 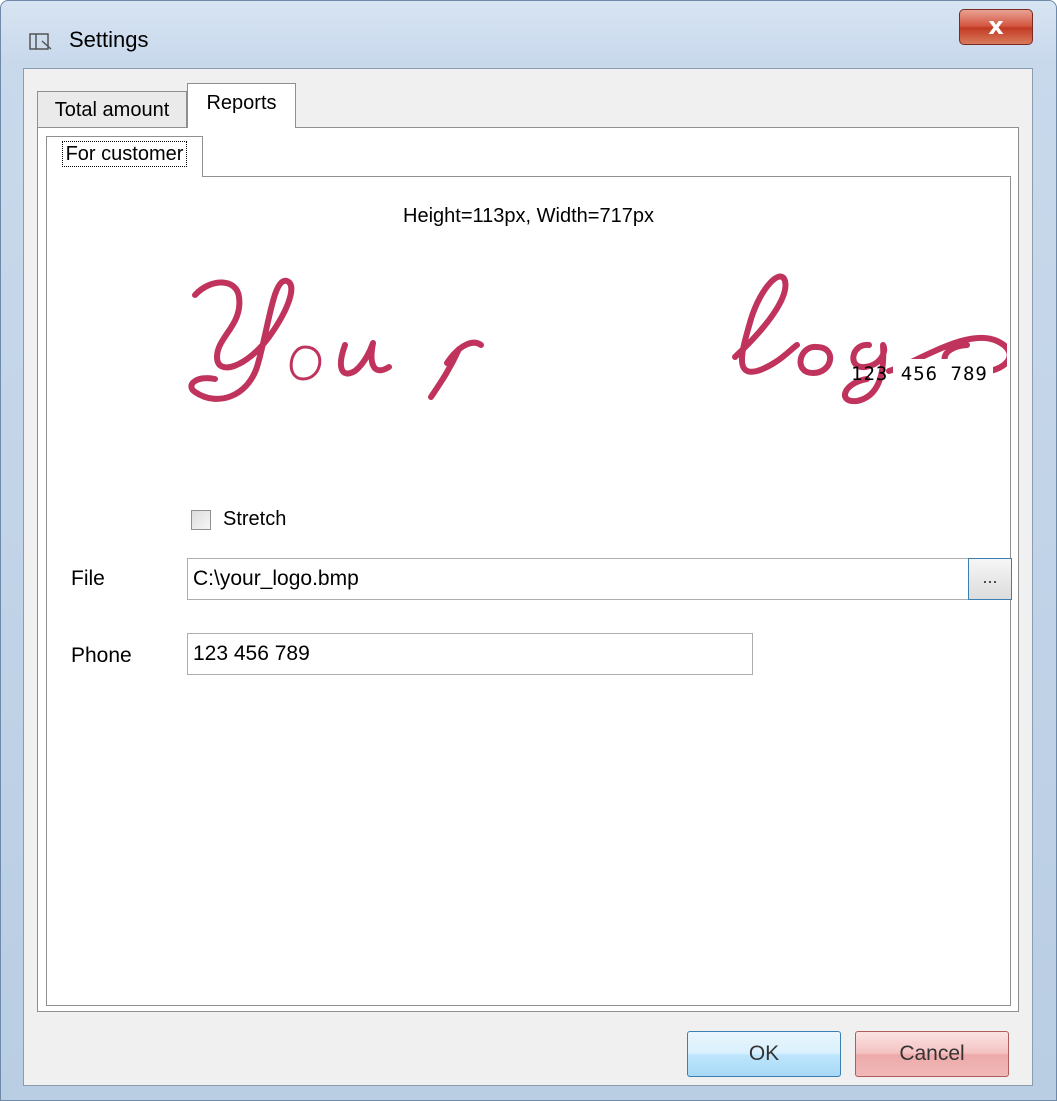 I want to click on logo-preview-image, so click(x=597, y=339).